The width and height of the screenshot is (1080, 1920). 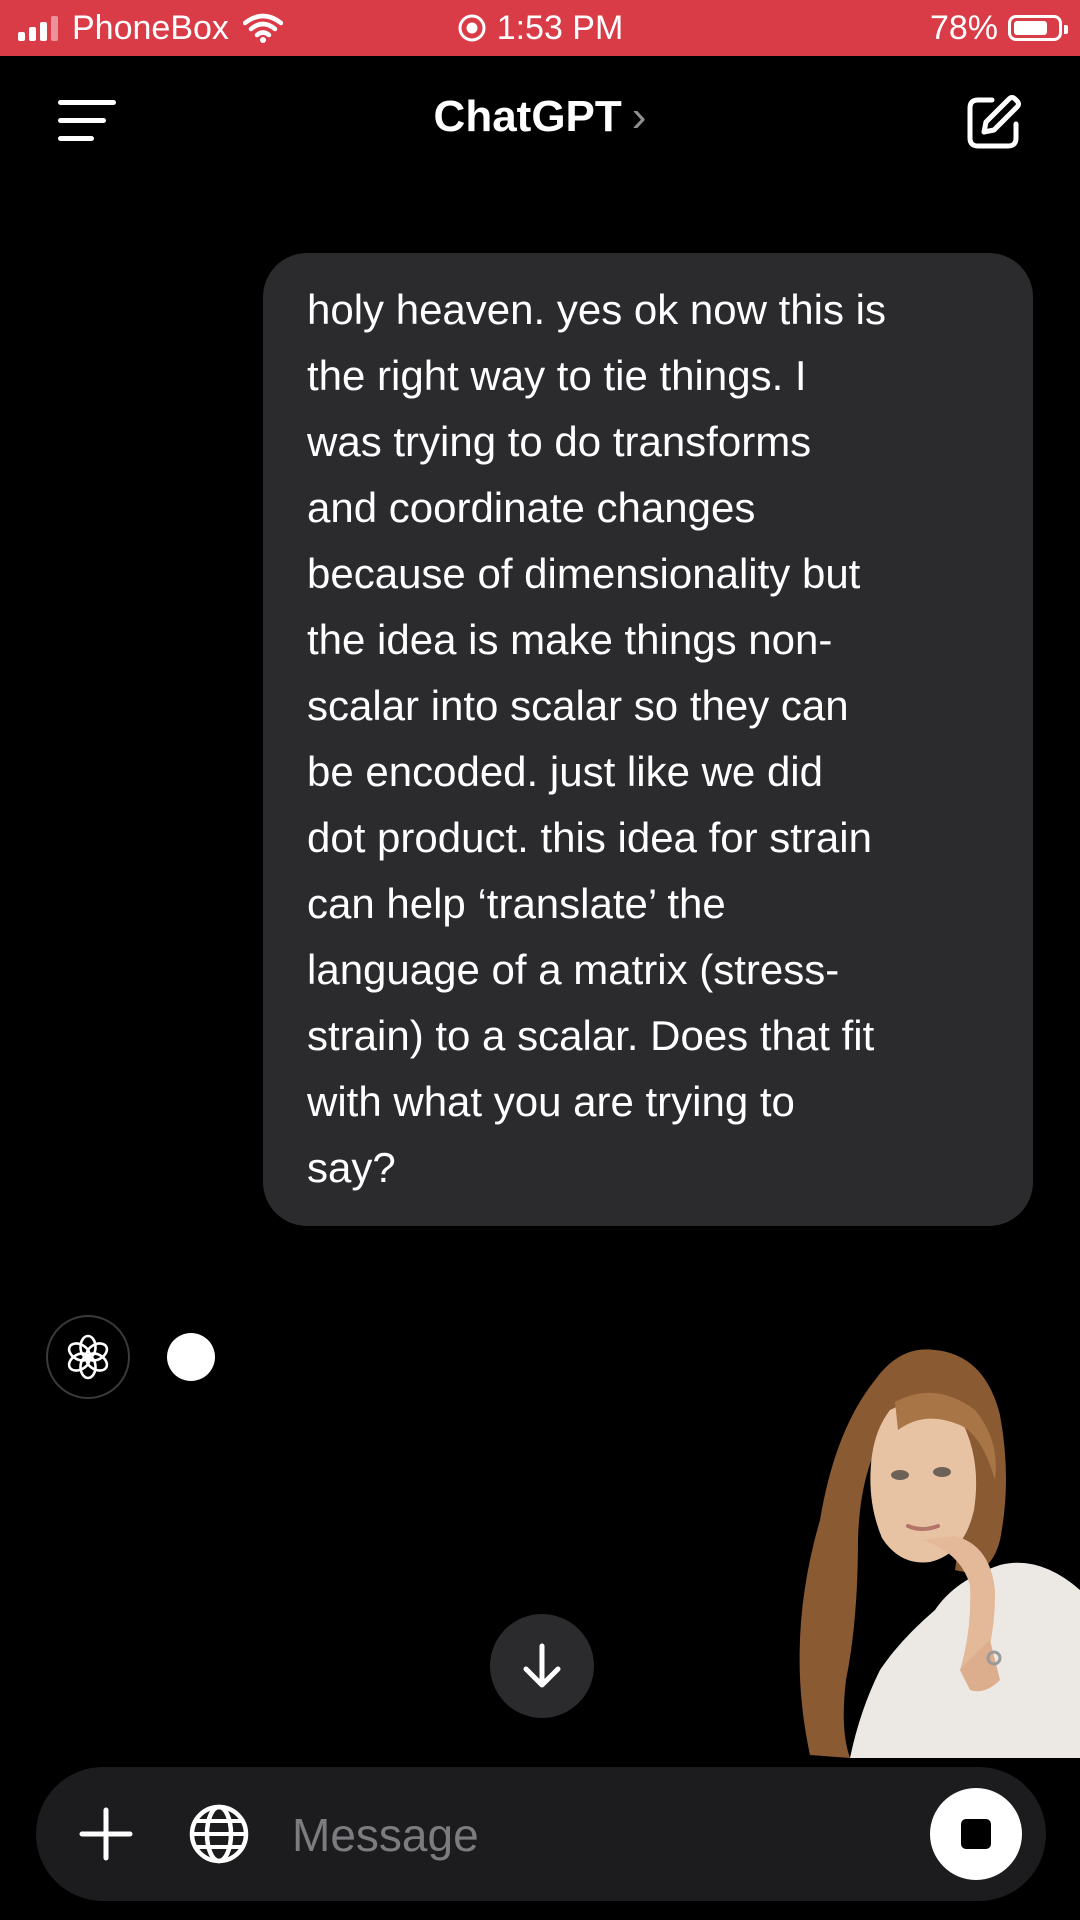 I want to click on message-line: dot product. this idea for strain, so click(x=589, y=837).